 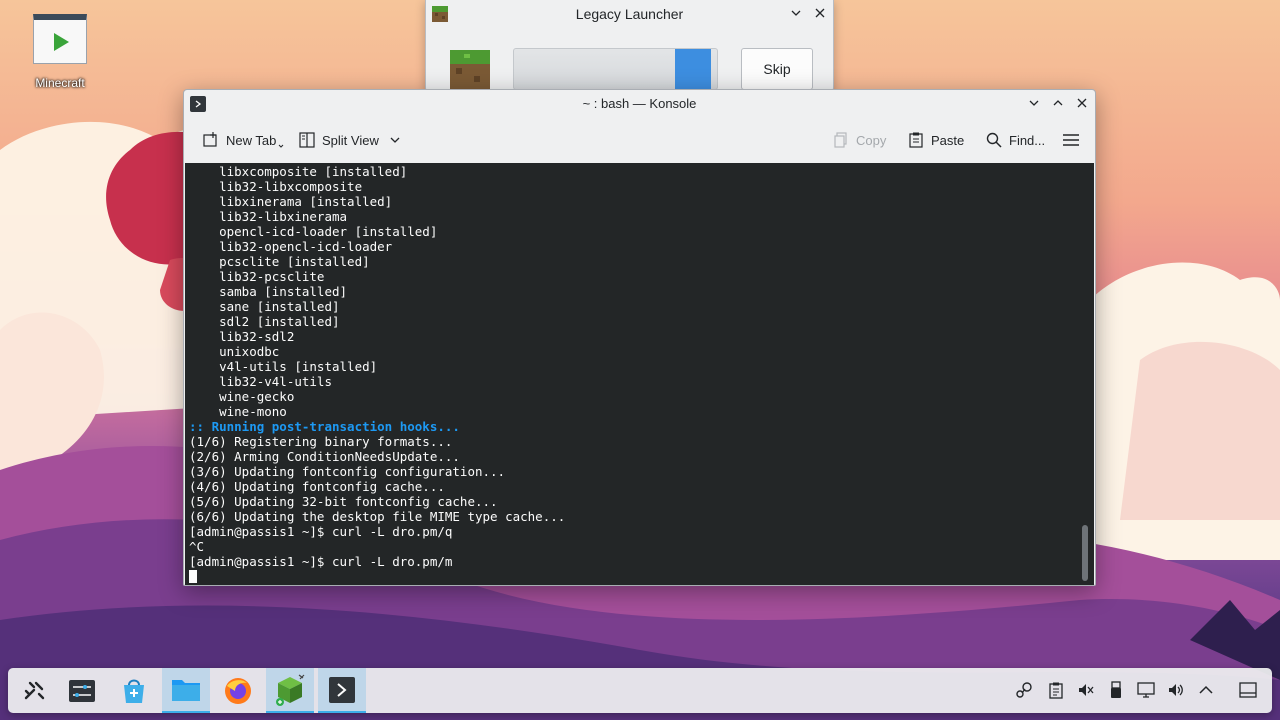 What do you see at coordinates (321, 531) in the screenshot?
I see `terminal-line: [admin@passis1 ~]$ curl -L dro.pm/q` at bounding box center [321, 531].